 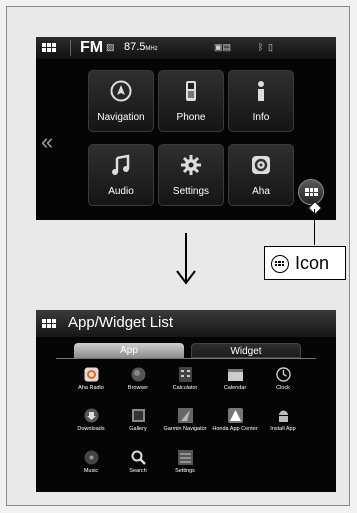 I want to click on tab-underline, so click(x=186, y=358).